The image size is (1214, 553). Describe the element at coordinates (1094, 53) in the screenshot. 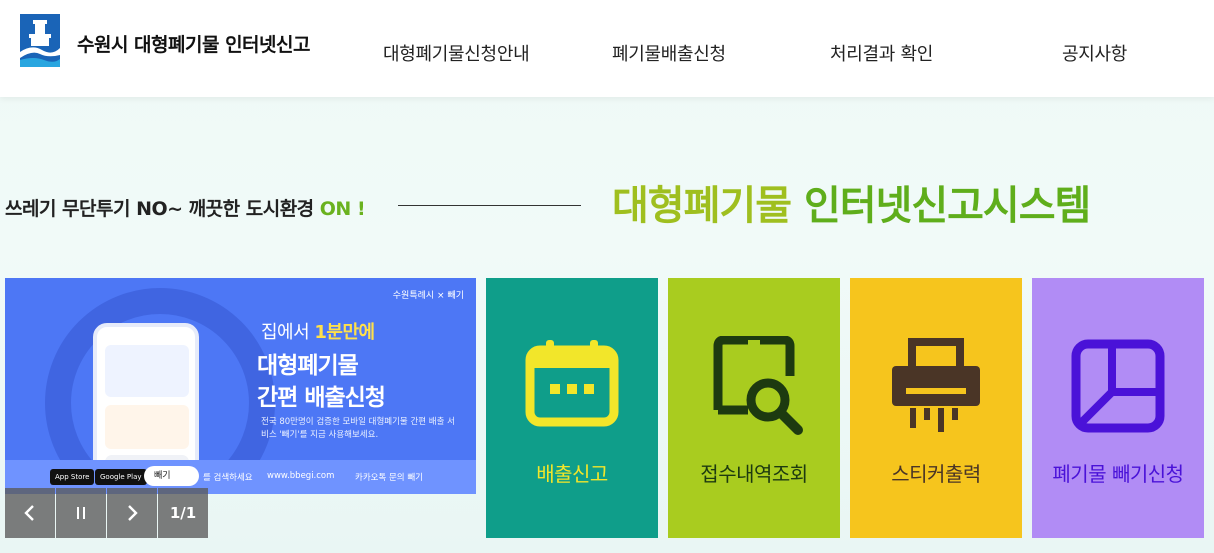

I see `nav-item-notice: 공지사항` at that location.